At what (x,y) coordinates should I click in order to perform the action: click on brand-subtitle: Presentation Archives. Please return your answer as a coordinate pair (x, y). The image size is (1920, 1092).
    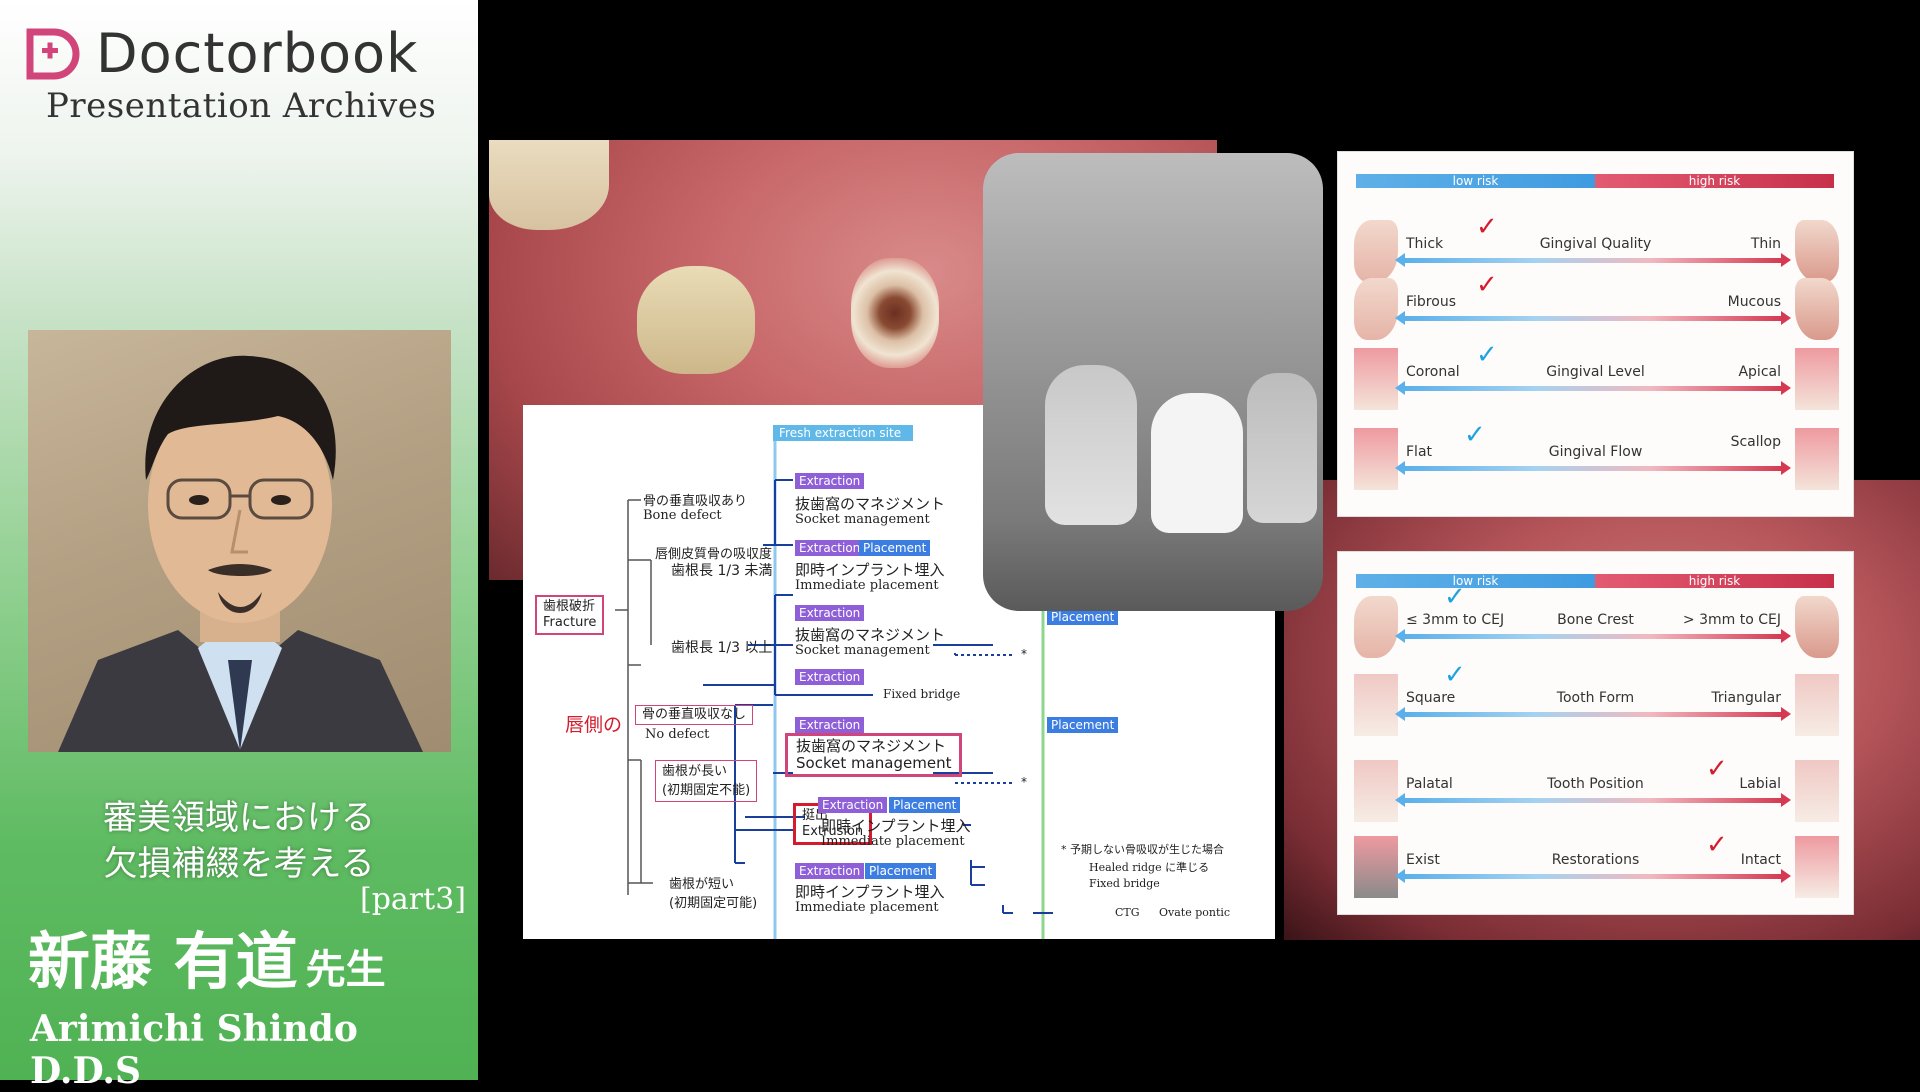
    Looking at the image, I should click on (241, 106).